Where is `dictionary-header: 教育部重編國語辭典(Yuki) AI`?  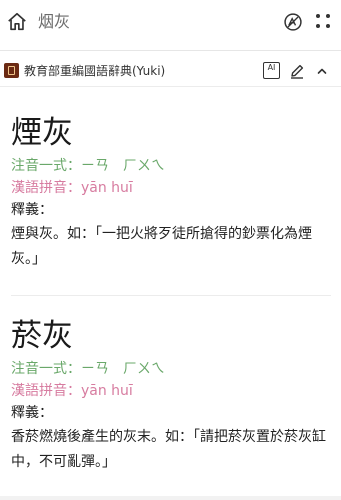 dictionary-header: 教育部重編國語辭典(Yuki) AI is located at coordinates (170, 72).